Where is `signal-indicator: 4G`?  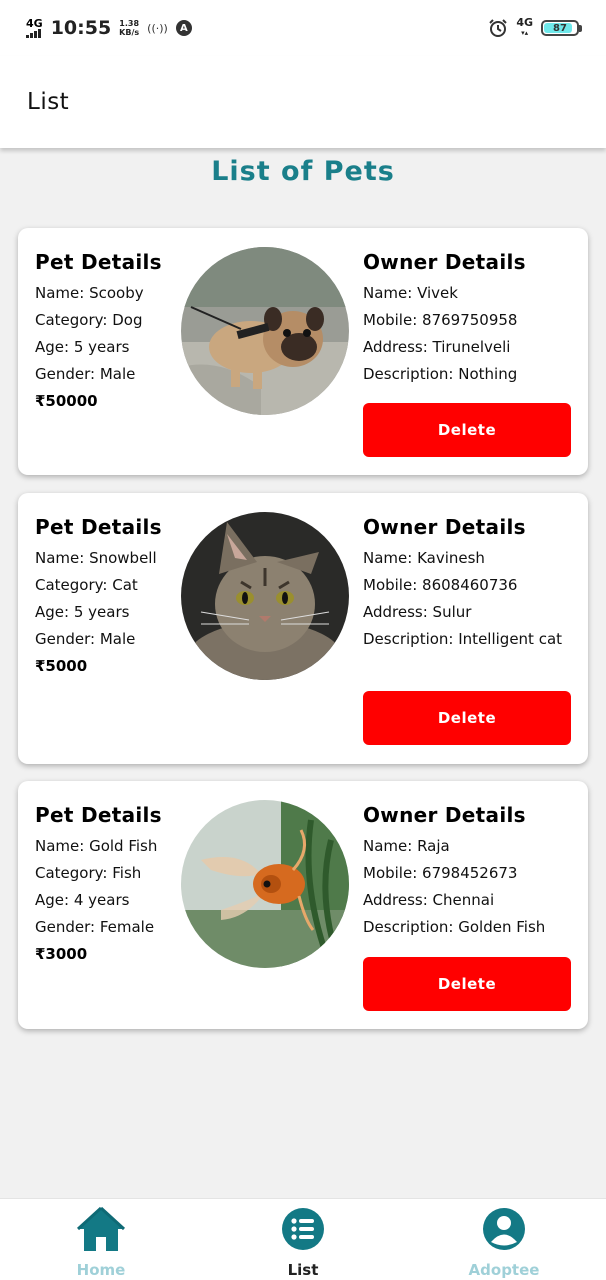
signal-indicator: 4G is located at coordinates (34, 27).